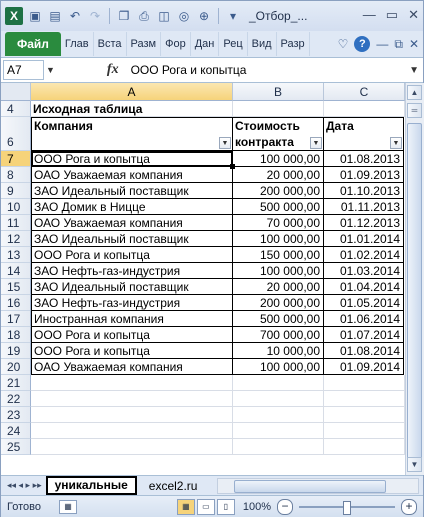 This screenshot has height=517, width=424. Describe the element at coordinates (233, 16) in the screenshot. I see `customize-icon: ▾` at that location.